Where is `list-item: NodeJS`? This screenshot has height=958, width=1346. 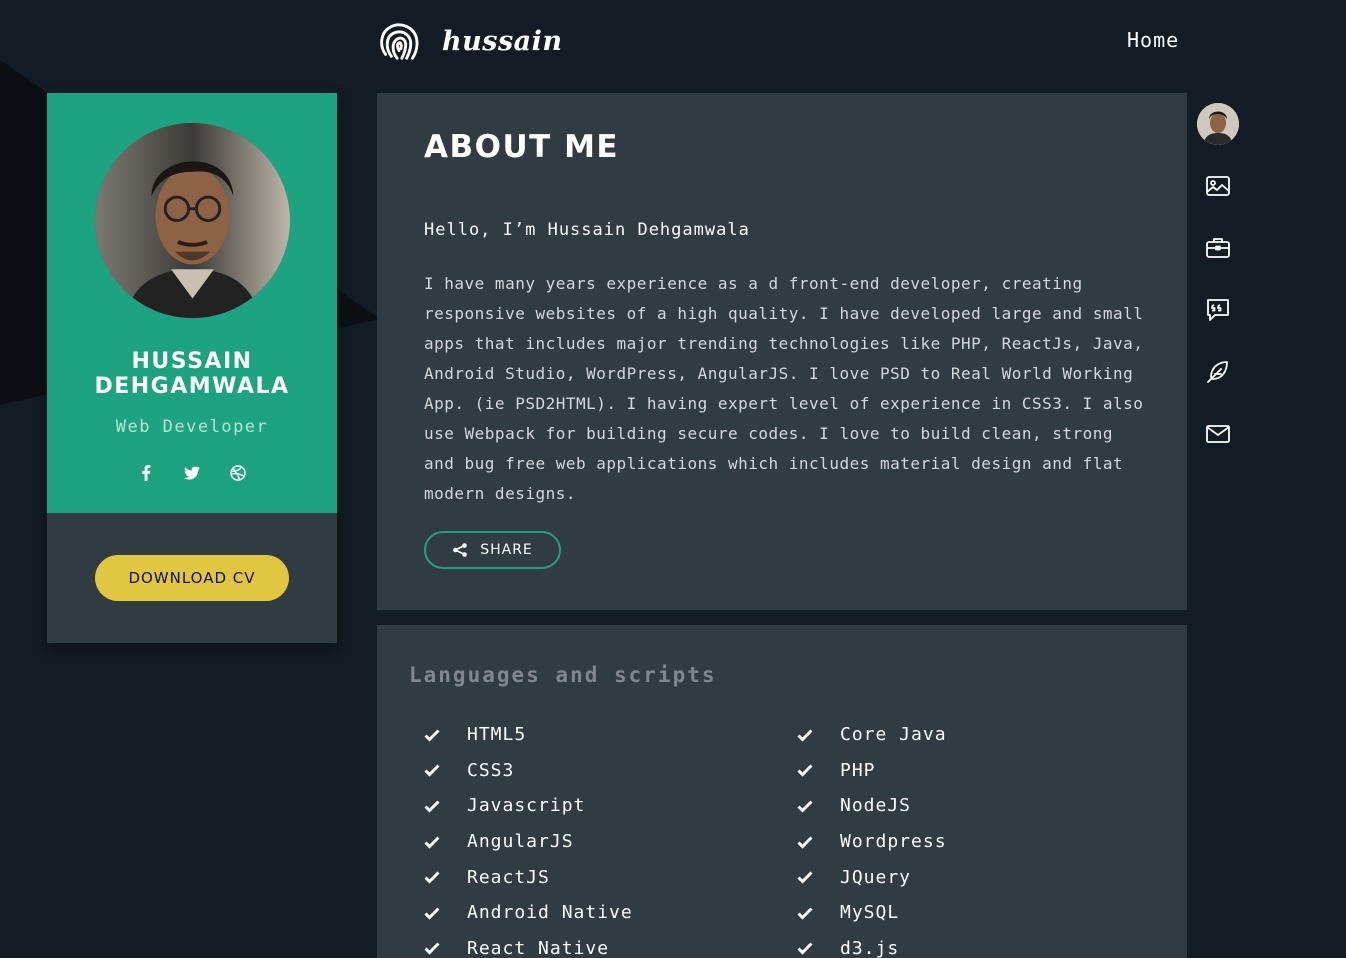 list-item: NodeJS is located at coordinates (872, 806).